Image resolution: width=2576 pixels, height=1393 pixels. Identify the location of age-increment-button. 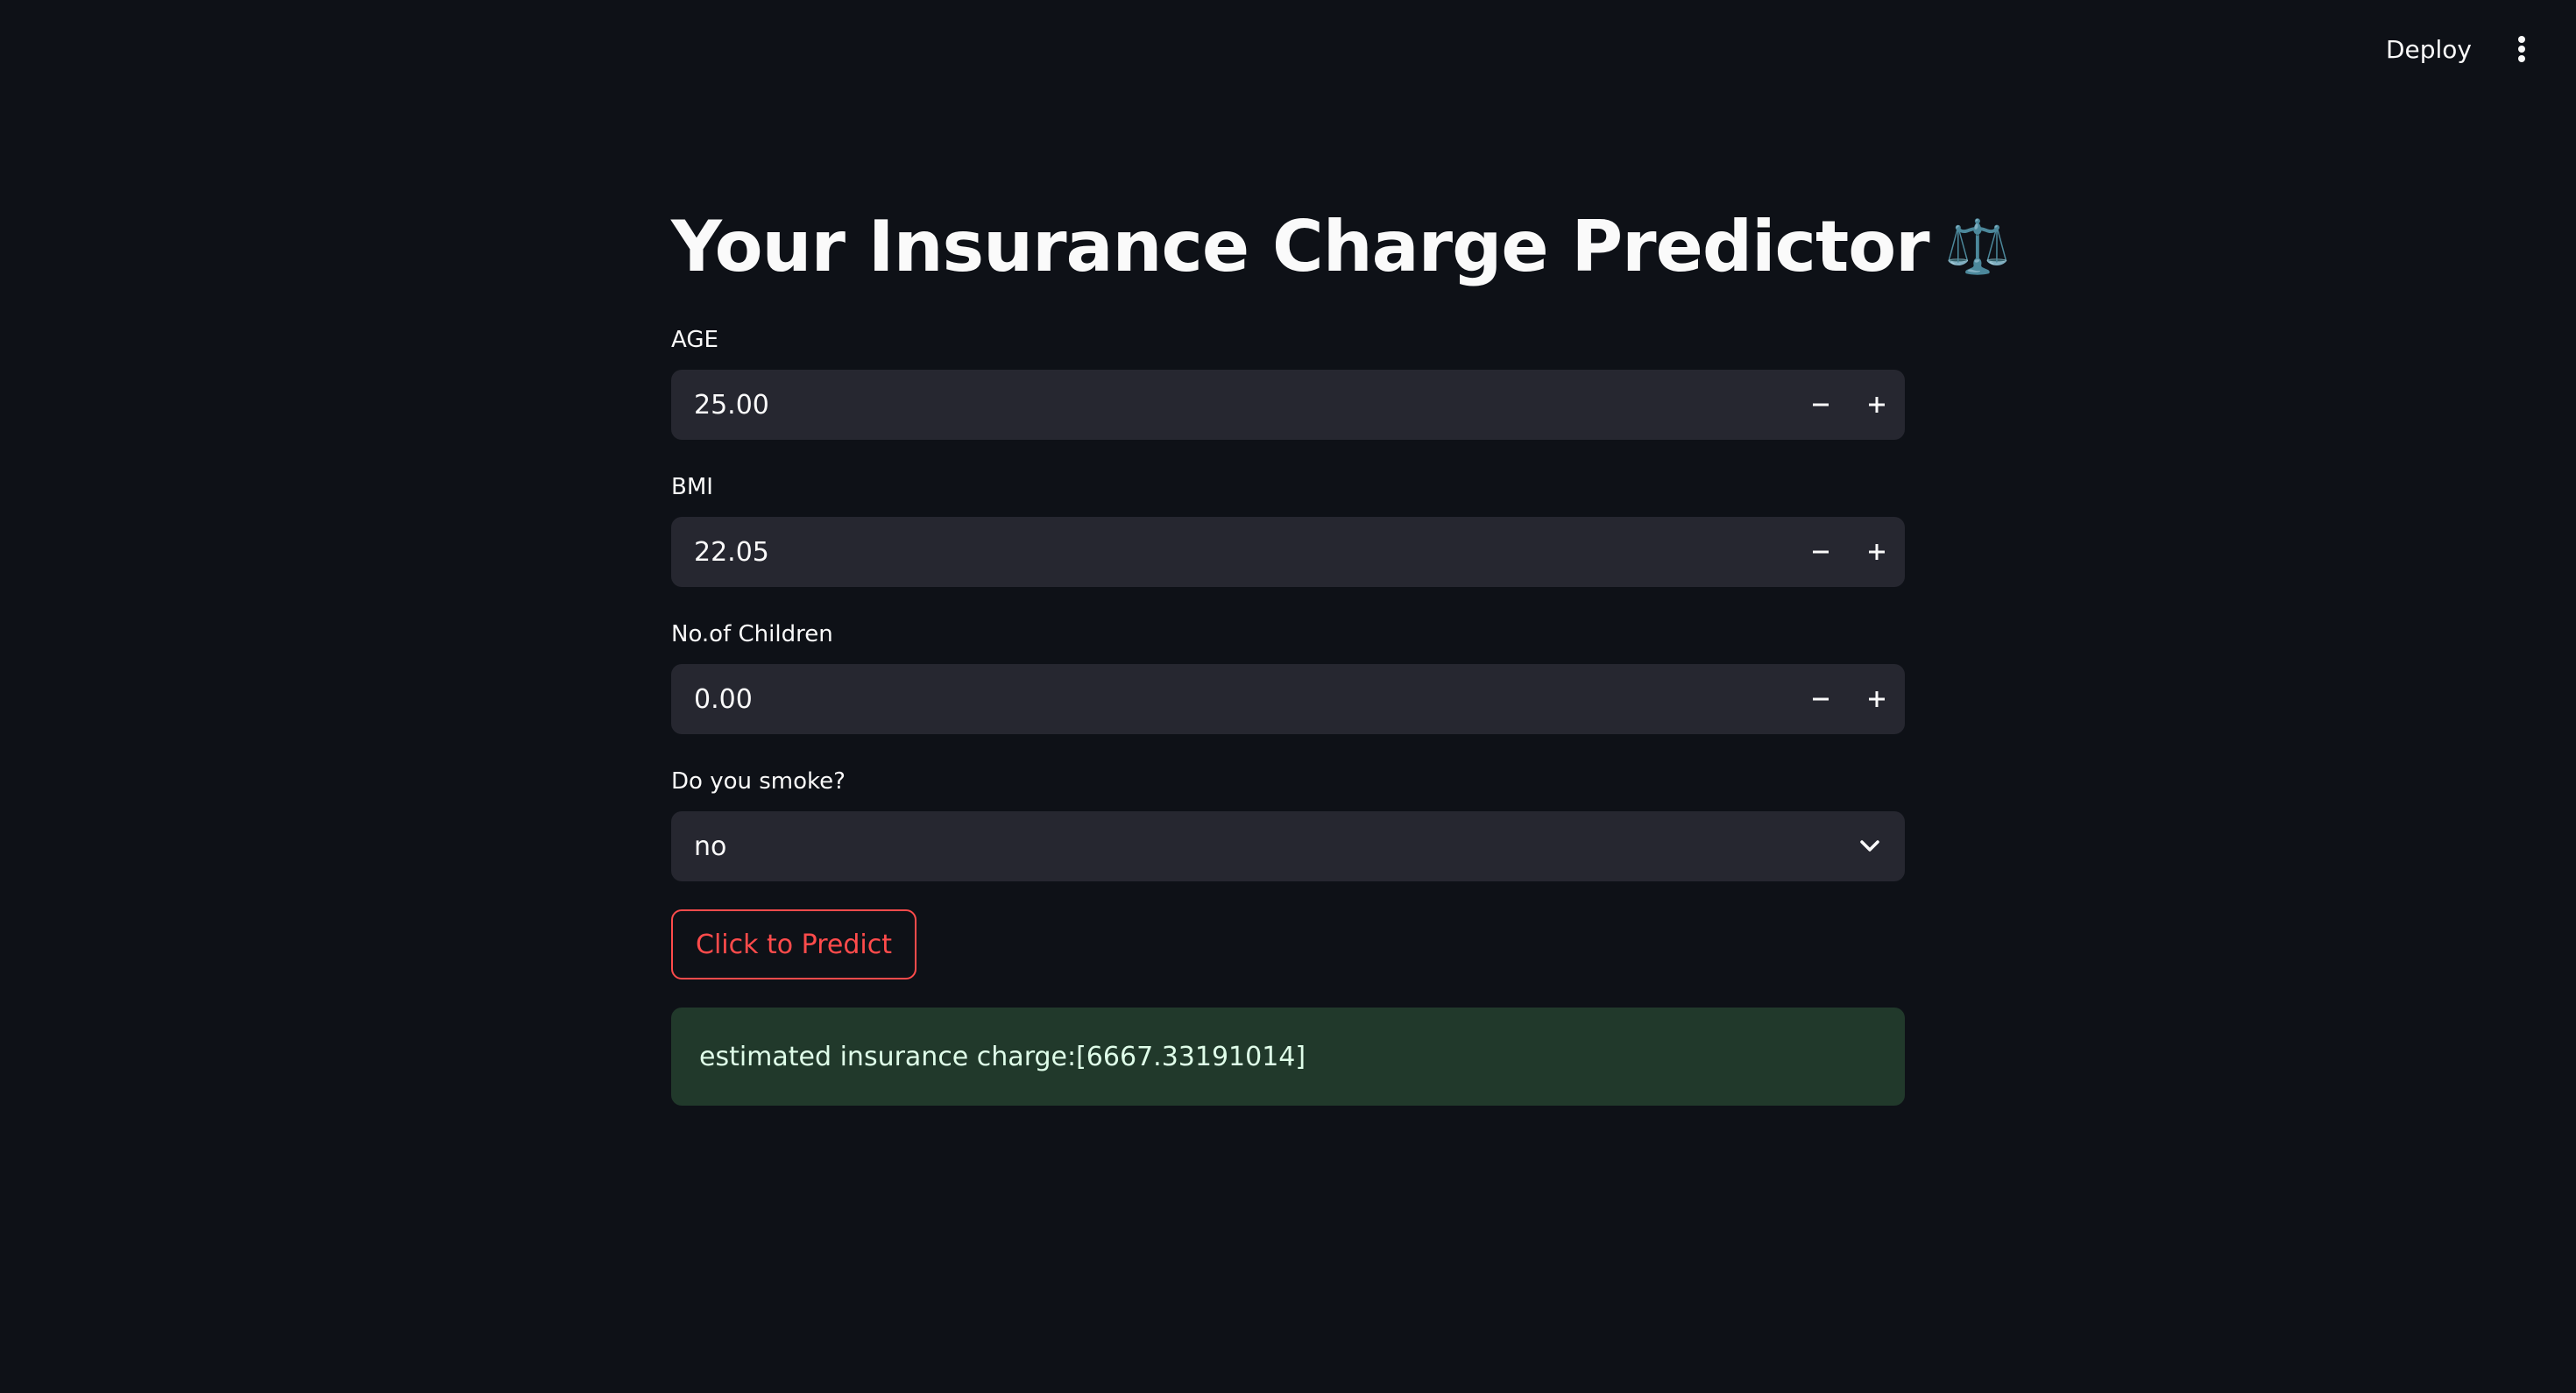
(1877, 405).